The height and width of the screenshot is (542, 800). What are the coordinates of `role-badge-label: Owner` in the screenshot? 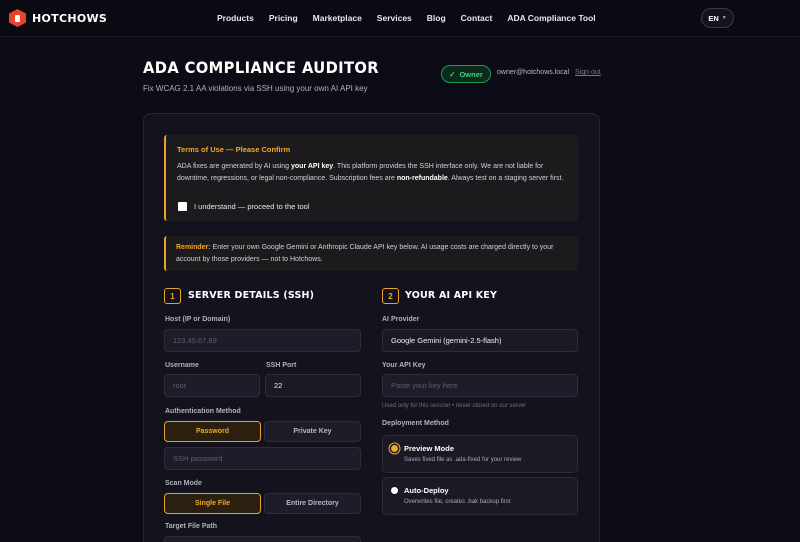 It's located at (471, 74).